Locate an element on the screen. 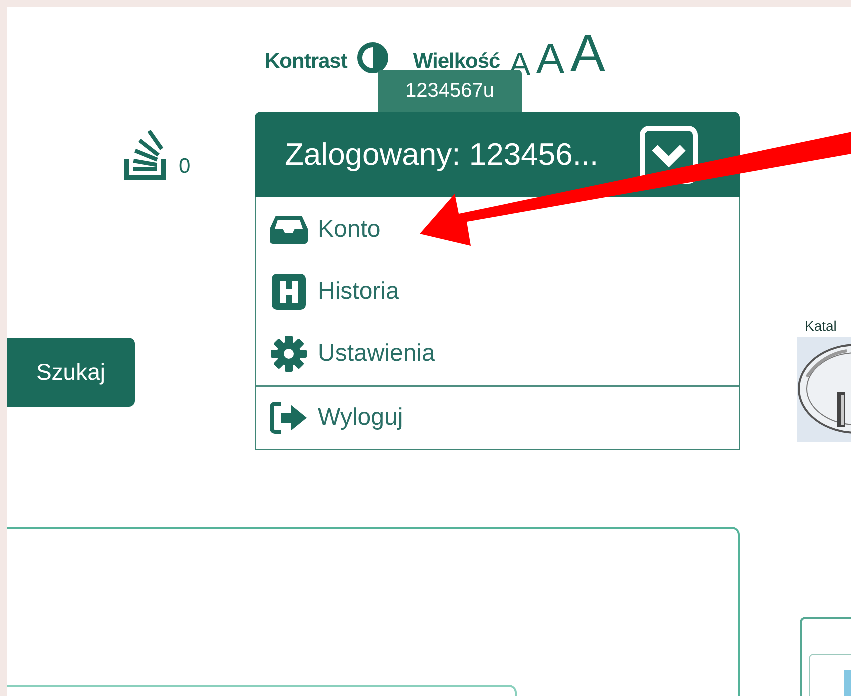 Image resolution: width=851 pixels, height=696 pixels. search-button: Szukaj is located at coordinates (71, 372).